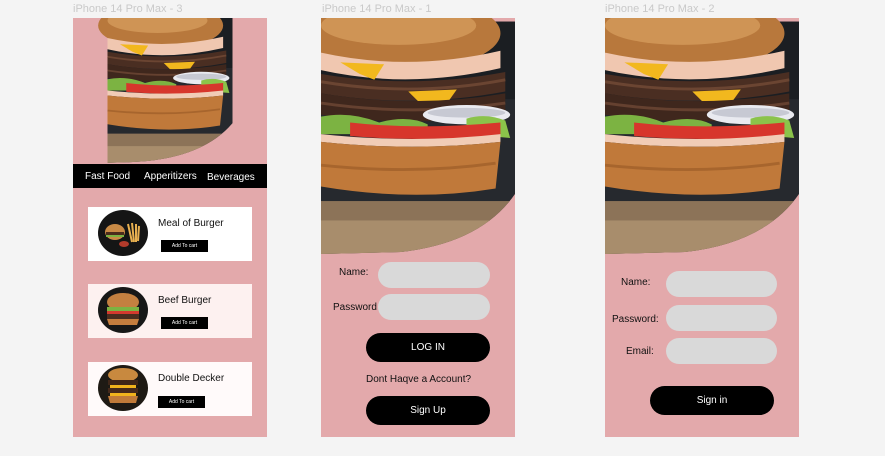 This screenshot has height=456, width=885. What do you see at coordinates (123, 388) in the screenshot?
I see `double-decker-thumbnail` at bounding box center [123, 388].